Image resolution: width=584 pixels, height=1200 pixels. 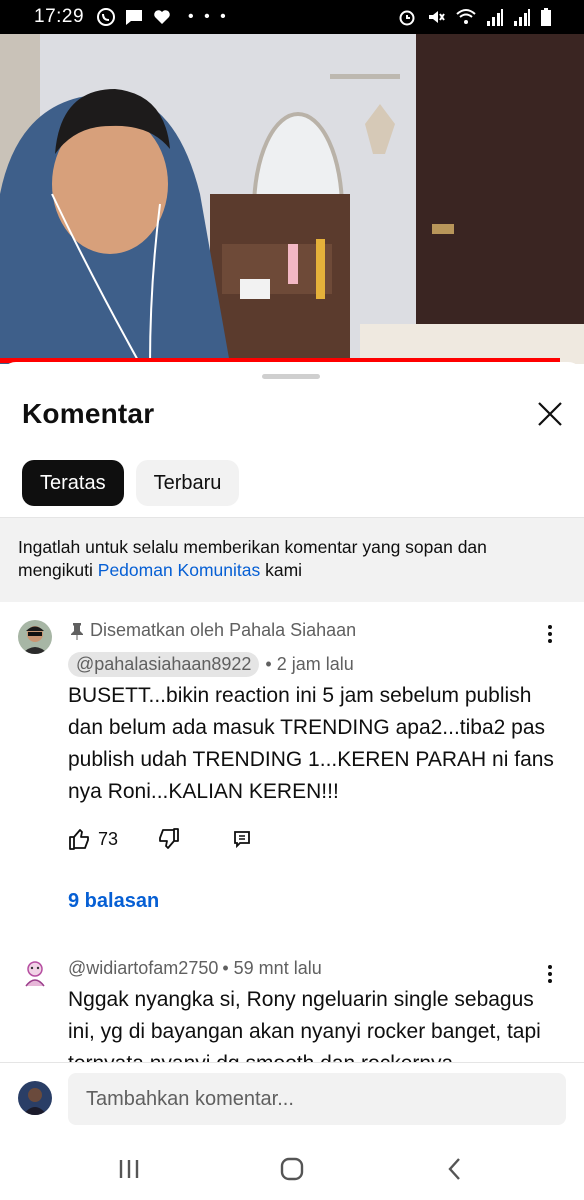 What do you see at coordinates (455, 1169) in the screenshot?
I see `back-icon` at bounding box center [455, 1169].